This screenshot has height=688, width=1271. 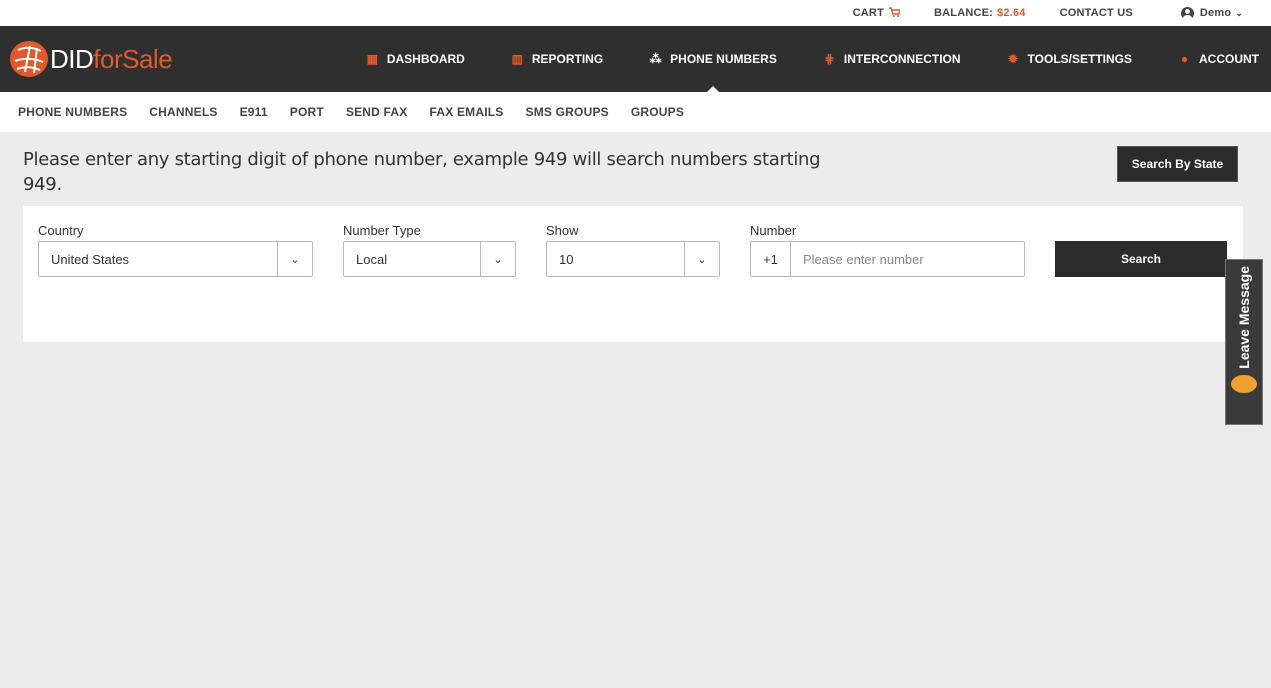 What do you see at coordinates (61, 230) in the screenshot?
I see `country-label: Country` at bounding box center [61, 230].